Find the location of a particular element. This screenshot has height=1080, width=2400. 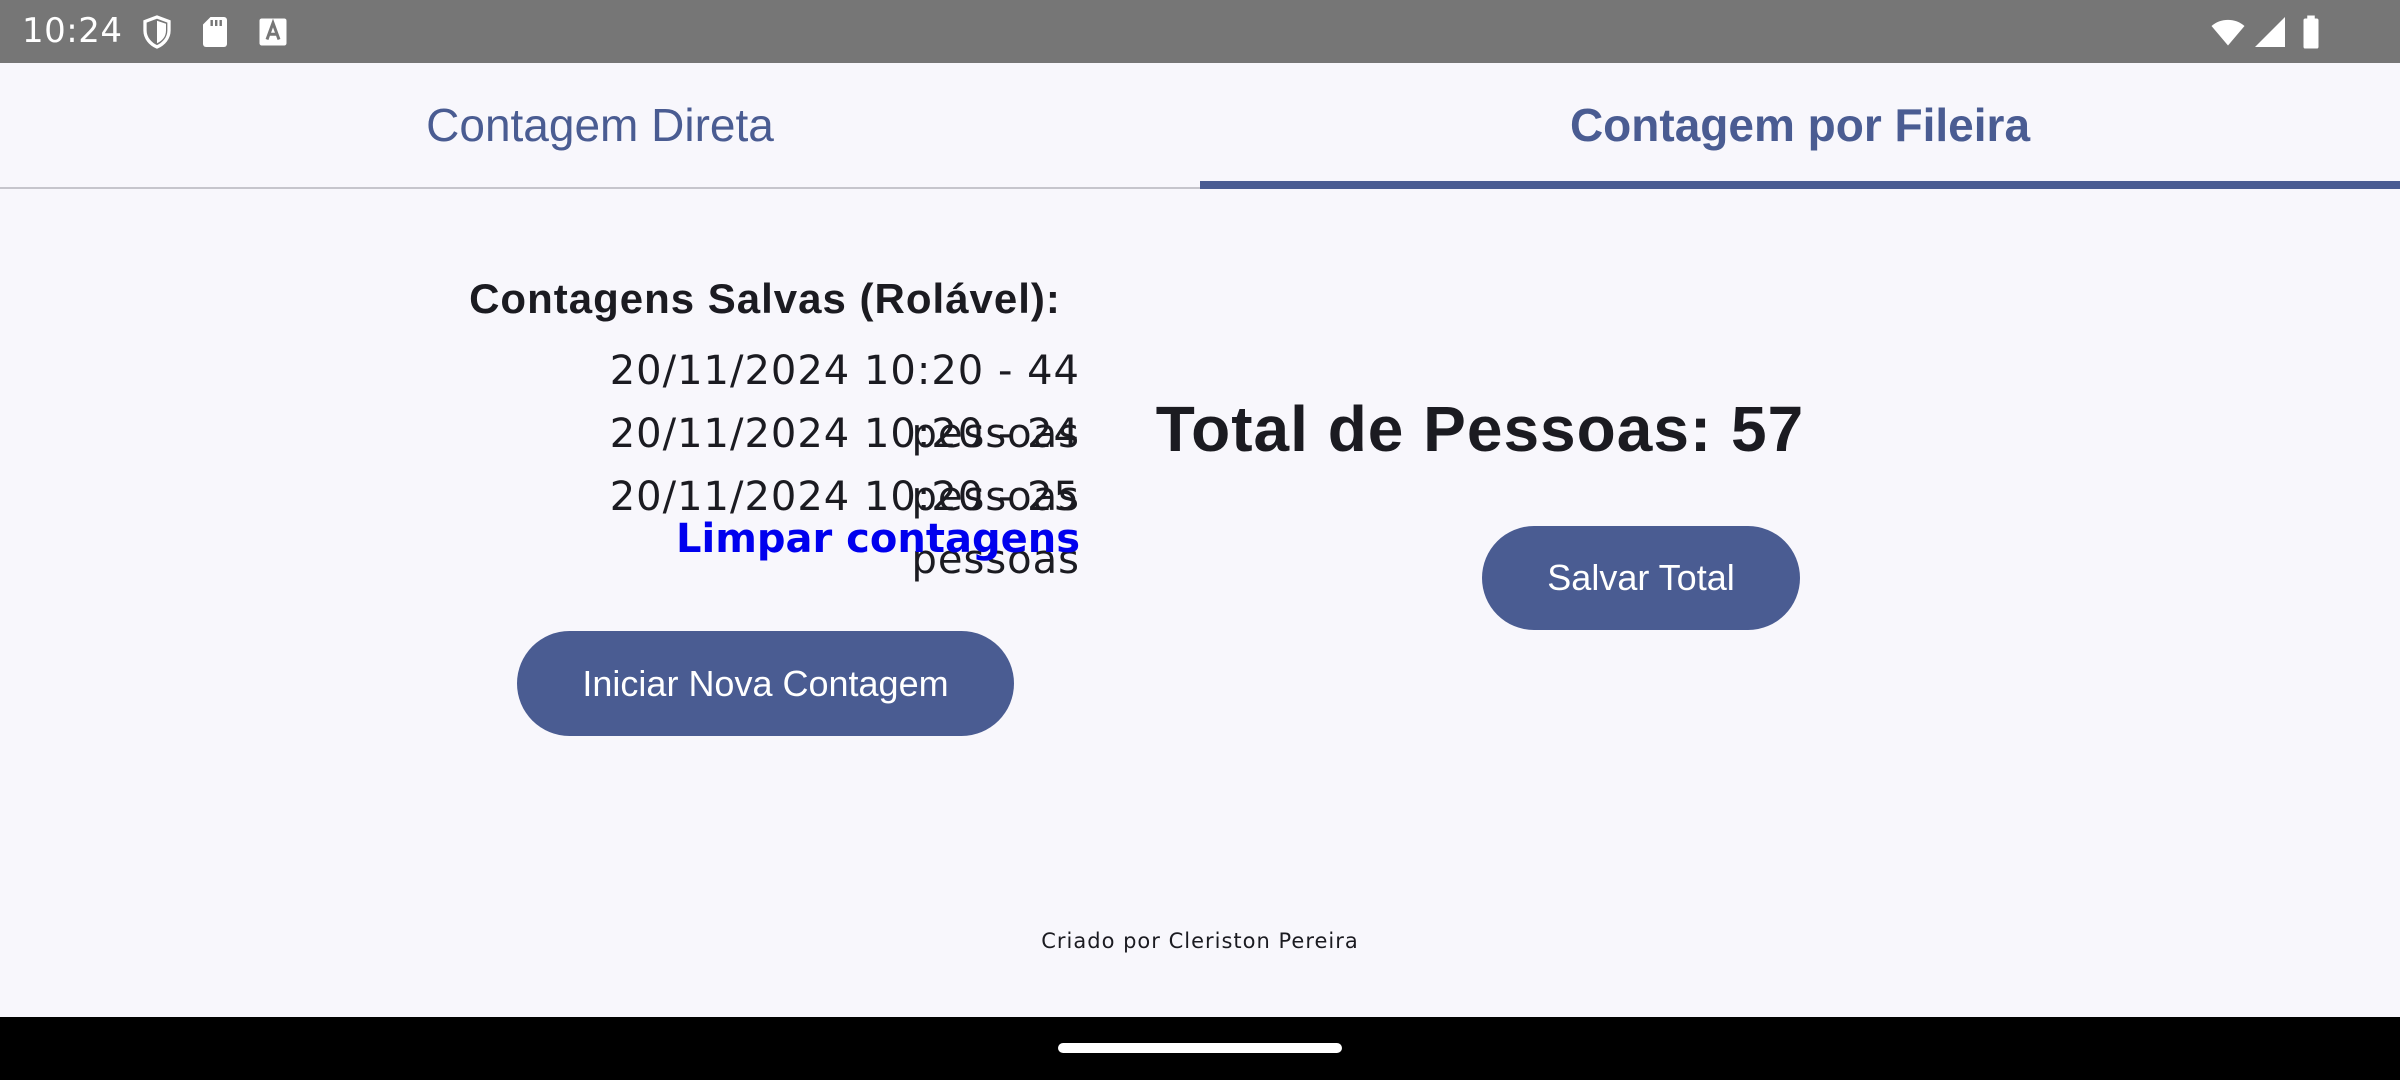

shield-icon is located at coordinates (157, 32).